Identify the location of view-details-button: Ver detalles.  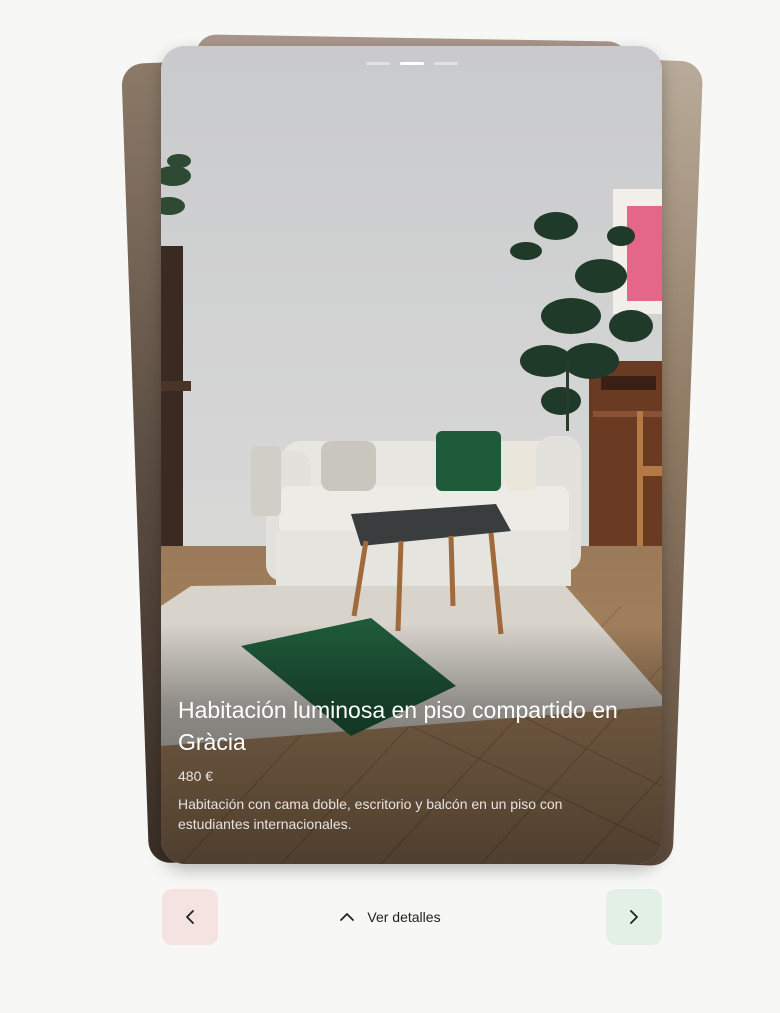
(390, 917).